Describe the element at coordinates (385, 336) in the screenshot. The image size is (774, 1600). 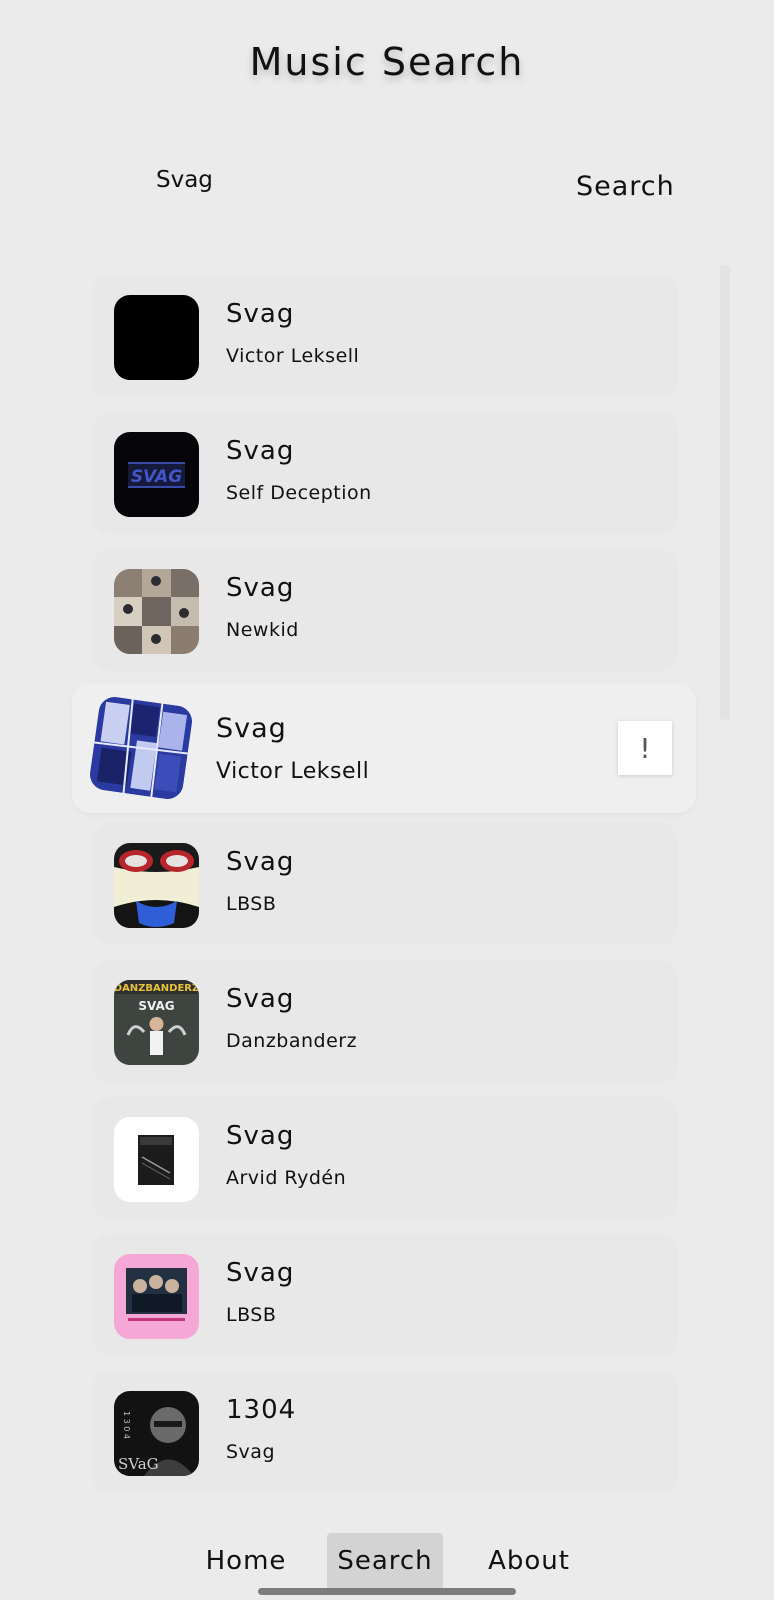
I see `result-card: Svag Victor Leksell` at that location.